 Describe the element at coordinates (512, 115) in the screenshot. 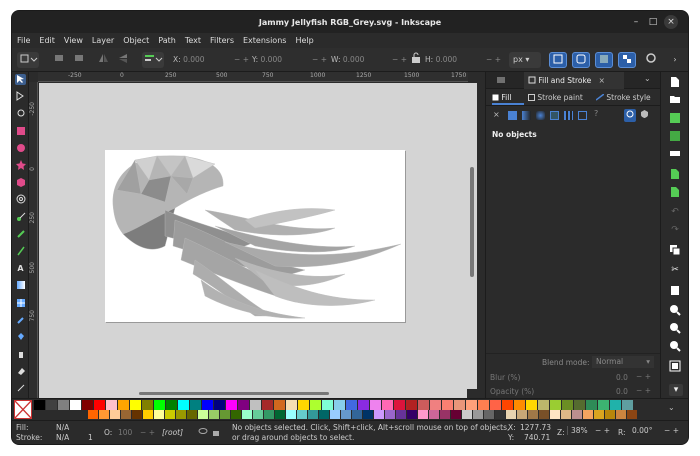

I see `flat-color-icon` at that location.